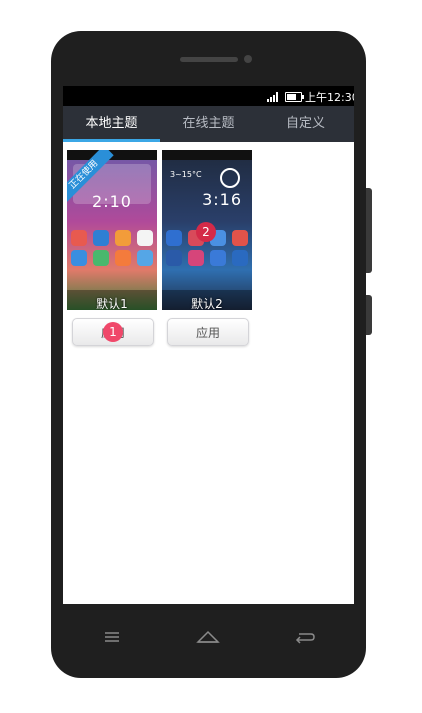 The image size is (422, 713). Describe the element at coordinates (369, 230) in the screenshot. I see `volume-button` at that location.